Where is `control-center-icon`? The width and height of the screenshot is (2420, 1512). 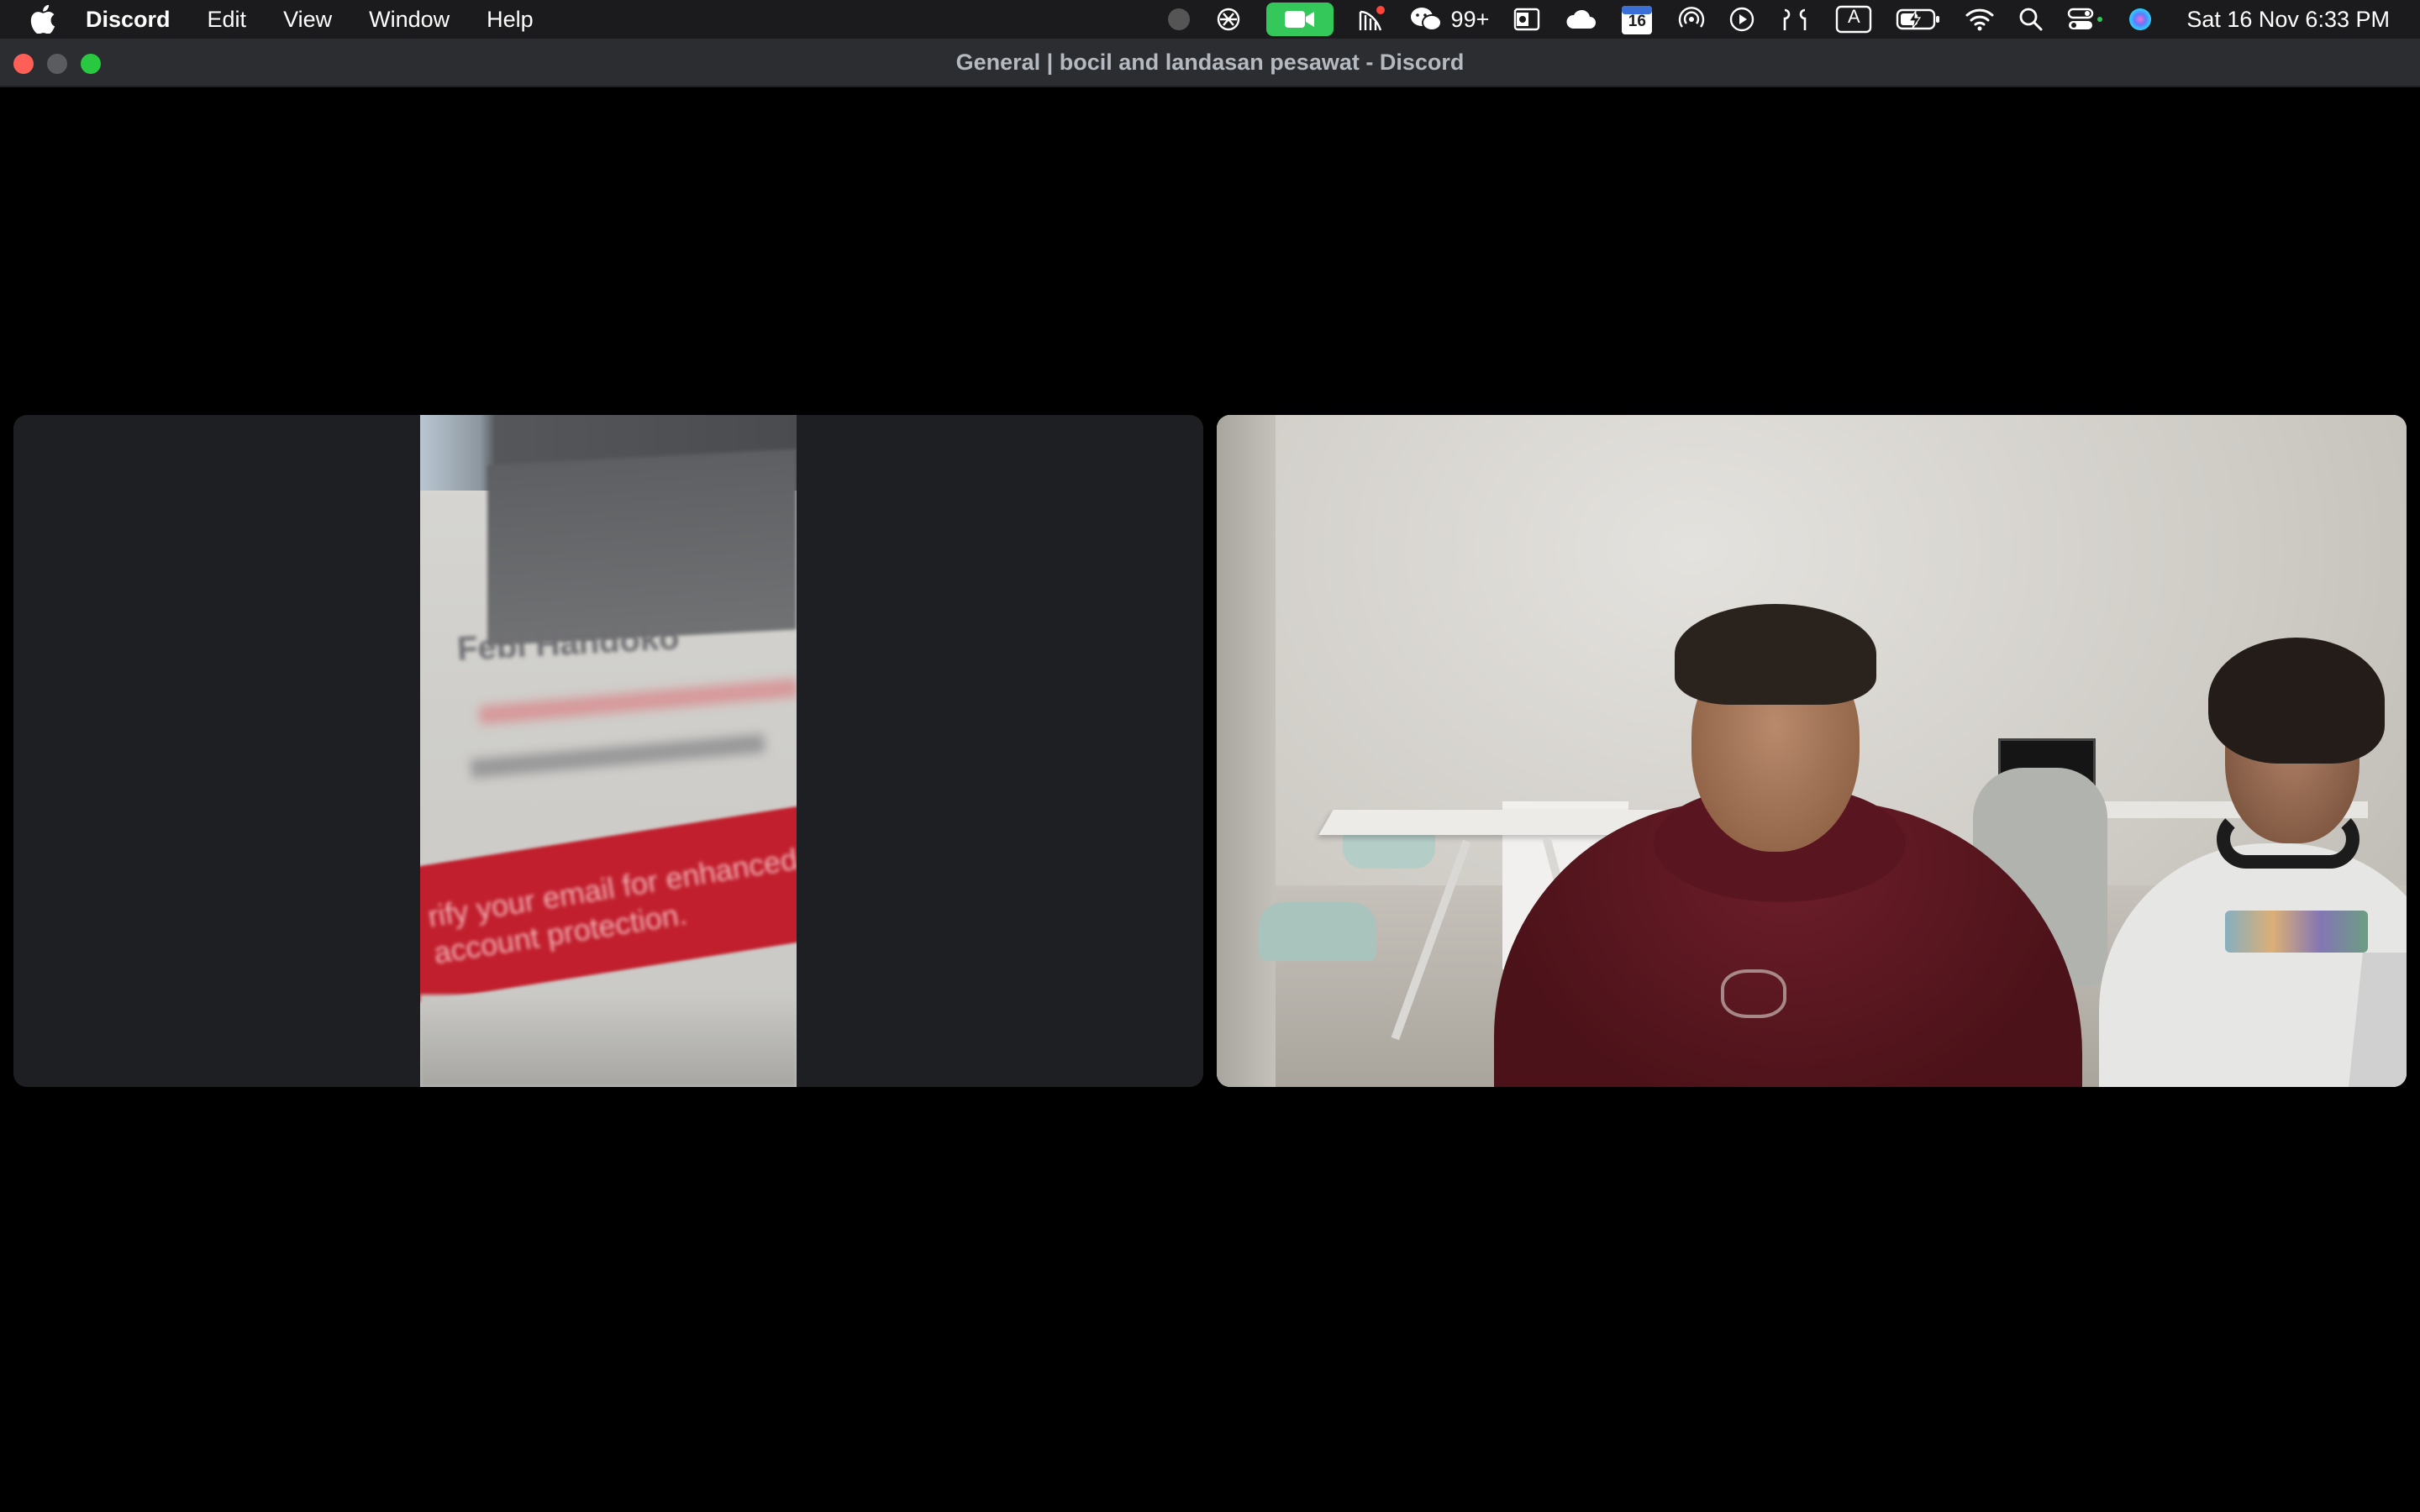
control-center-icon is located at coordinates (2086, 19).